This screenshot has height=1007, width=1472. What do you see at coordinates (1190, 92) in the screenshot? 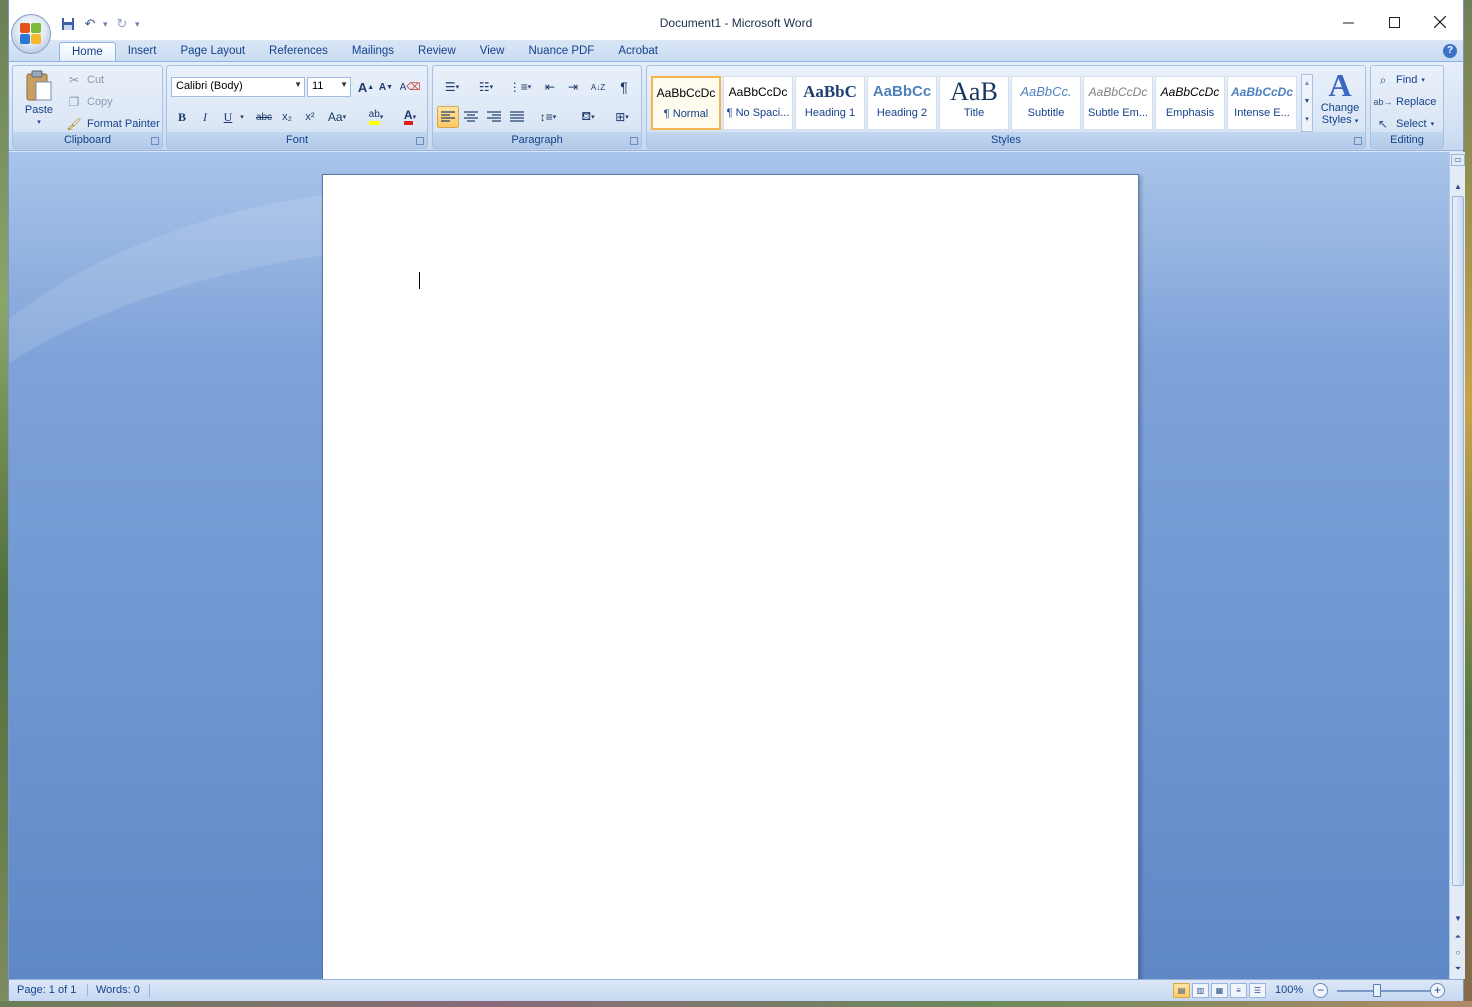
I see `style-sample: AaBbCcDc` at bounding box center [1190, 92].